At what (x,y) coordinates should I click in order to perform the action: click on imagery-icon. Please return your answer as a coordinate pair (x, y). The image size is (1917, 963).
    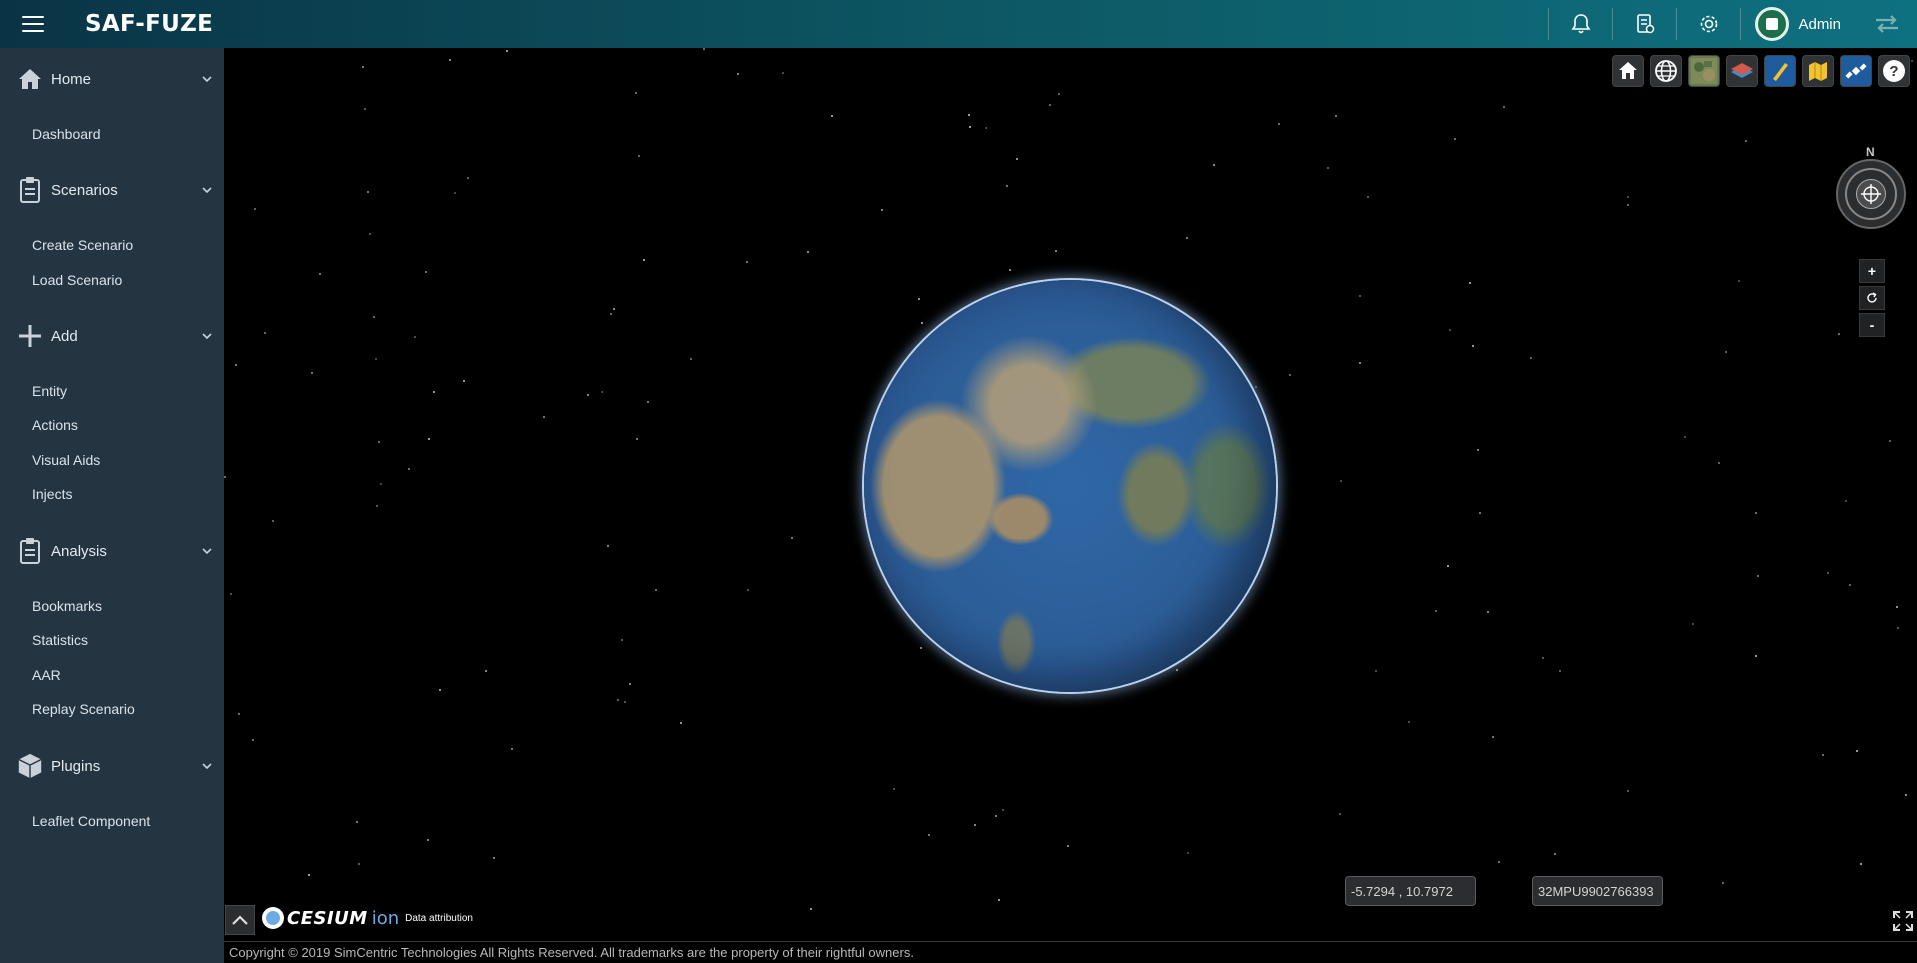
    Looking at the image, I should click on (1704, 71).